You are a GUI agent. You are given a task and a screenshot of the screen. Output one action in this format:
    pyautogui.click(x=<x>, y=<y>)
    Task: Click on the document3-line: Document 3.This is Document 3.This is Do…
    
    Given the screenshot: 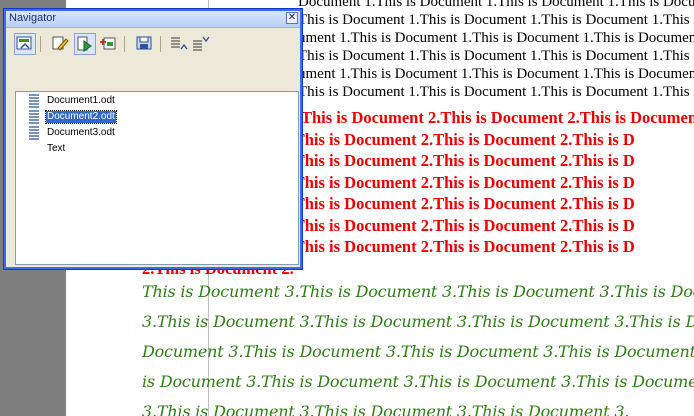 What is the action you would take?
    pyautogui.click(x=418, y=351)
    